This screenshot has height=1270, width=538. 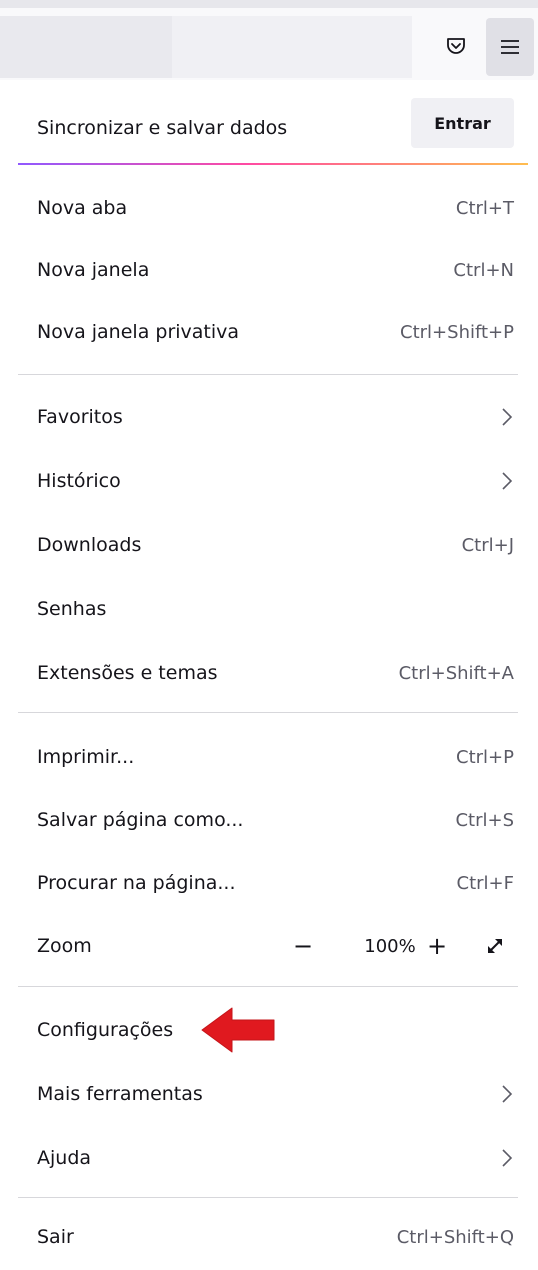 What do you see at coordinates (456, 673) in the screenshot?
I see `menu-item-shortcut: Ctrl+Shift+A` at bounding box center [456, 673].